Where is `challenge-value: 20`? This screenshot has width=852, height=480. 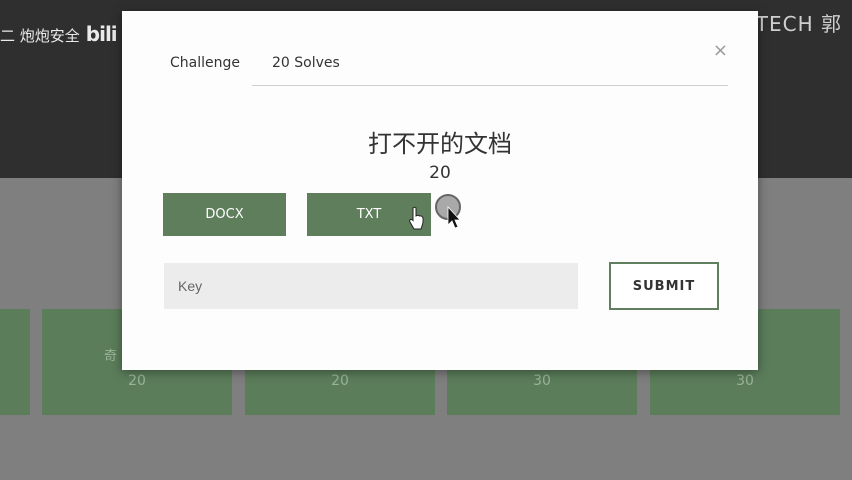
challenge-value: 20 is located at coordinates (440, 173).